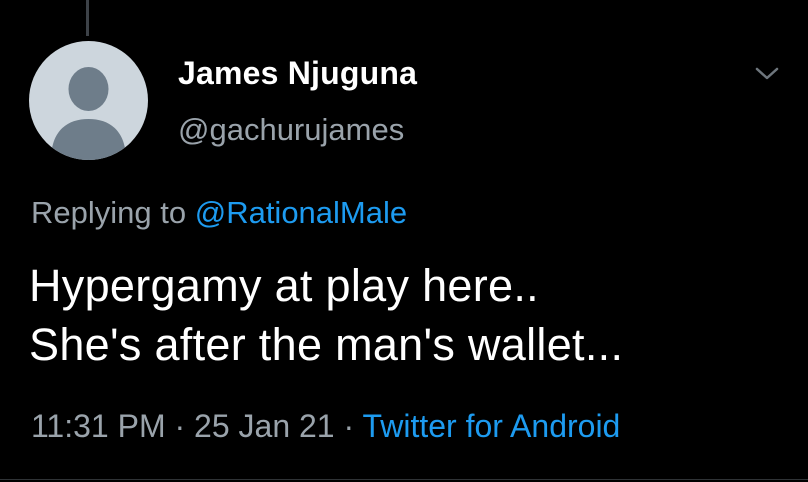 This screenshot has width=808, height=482. I want to click on tweet-date: 25 Jan 21, so click(264, 426).